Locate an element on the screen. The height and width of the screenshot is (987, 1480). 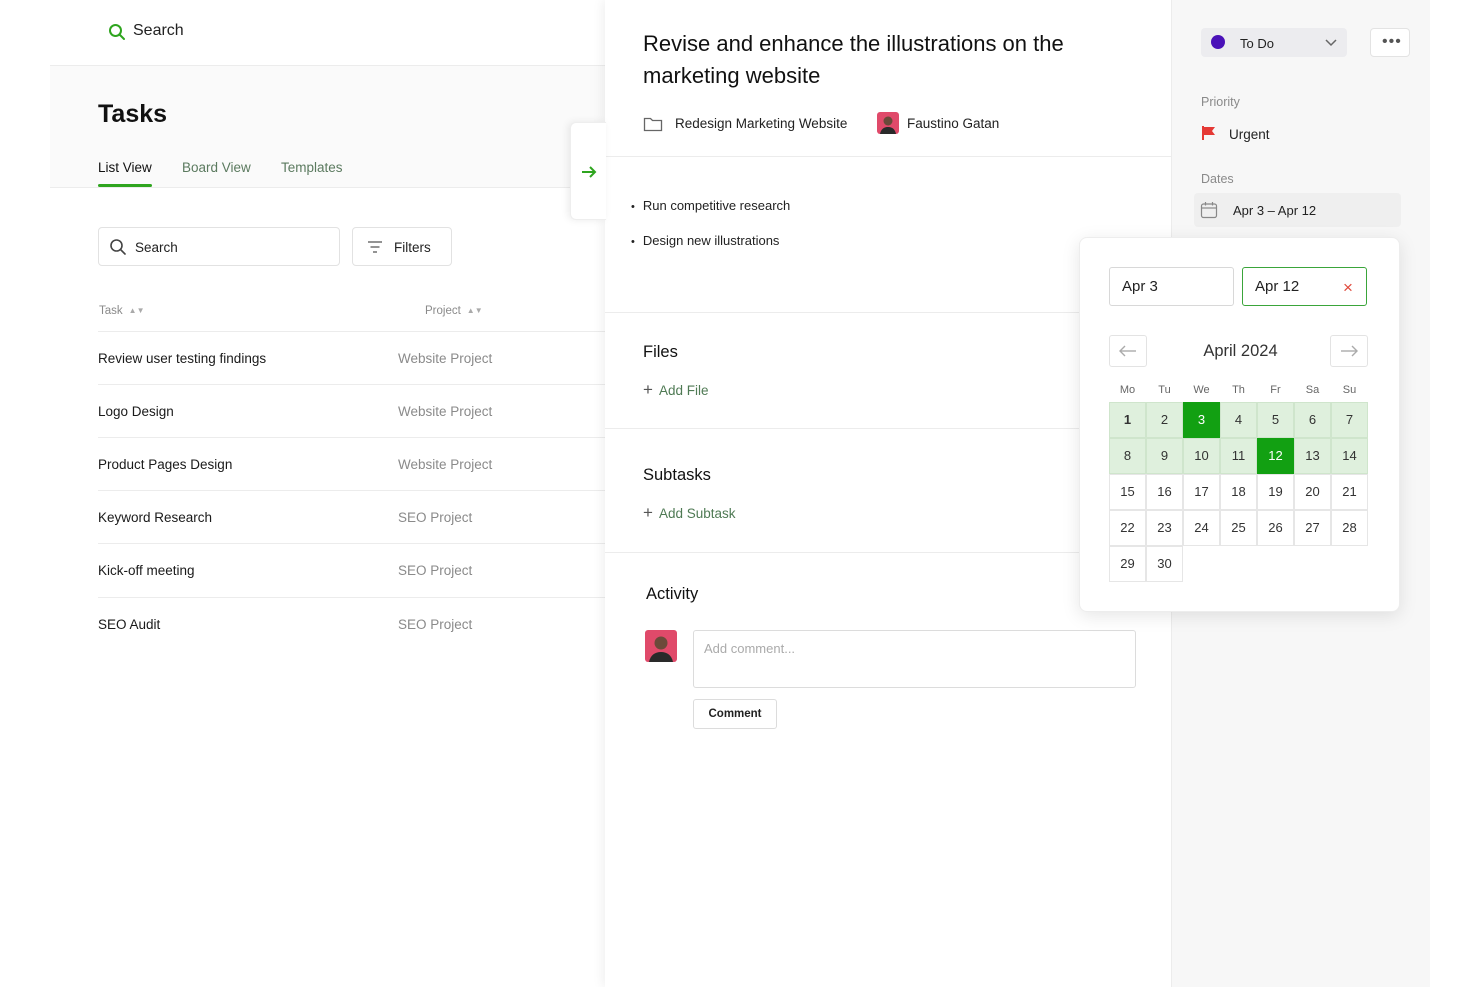
divider is located at coordinates (888, 156).